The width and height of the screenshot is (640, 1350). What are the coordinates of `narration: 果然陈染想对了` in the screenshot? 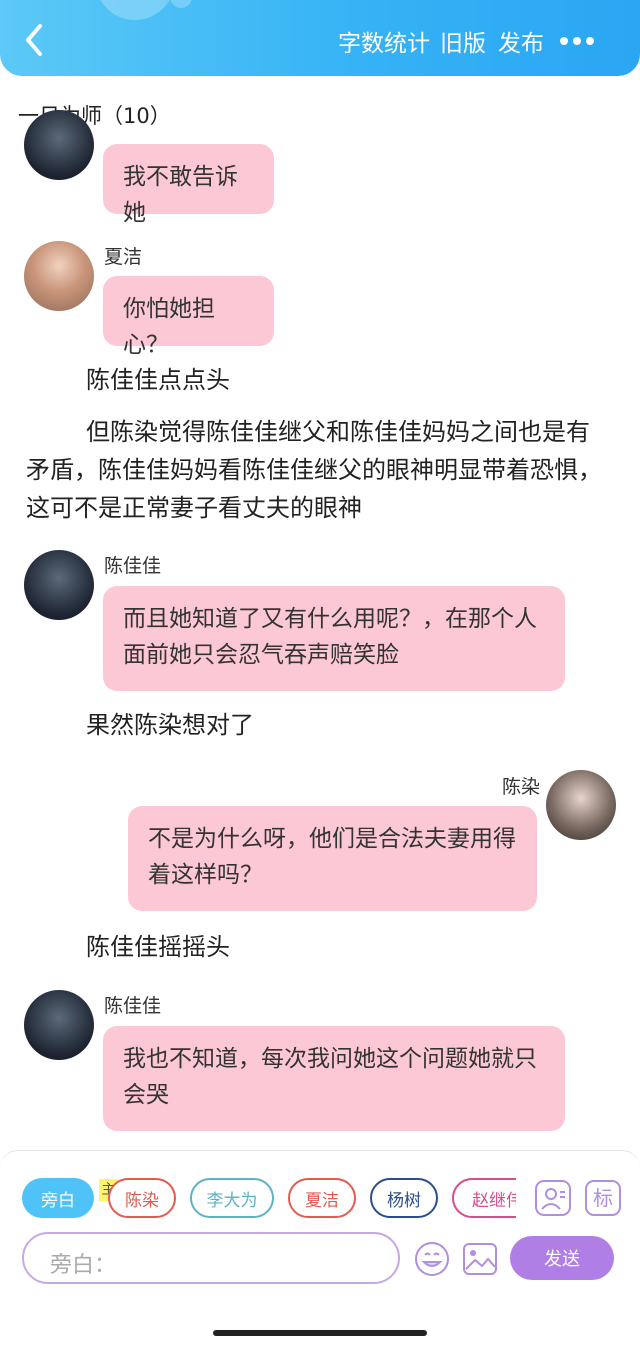 It's located at (170, 725).